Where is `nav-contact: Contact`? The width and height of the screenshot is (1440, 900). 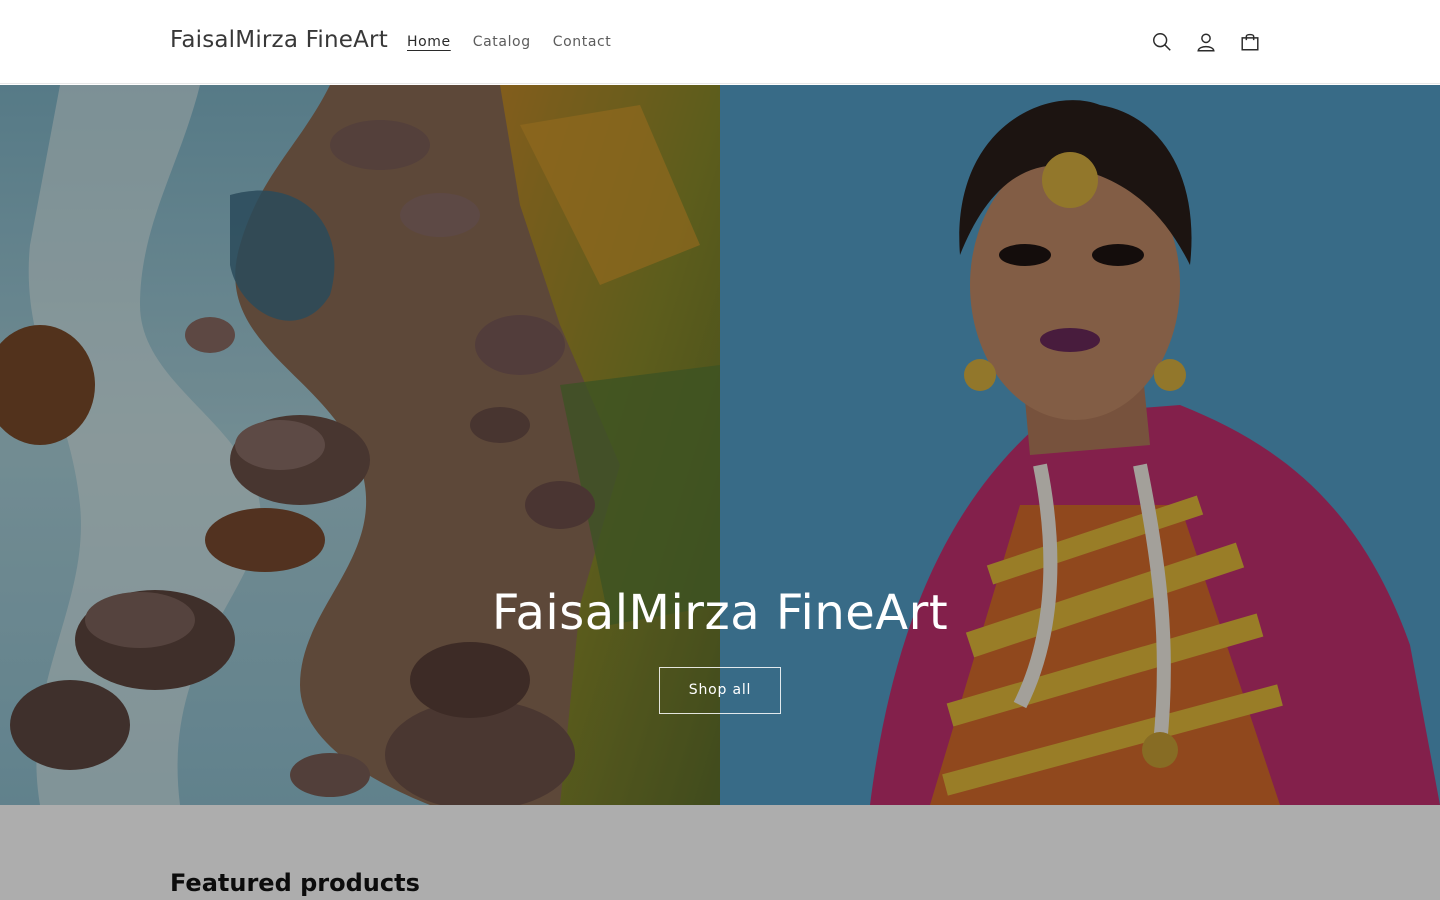 nav-contact: Contact is located at coordinates (582, 42).